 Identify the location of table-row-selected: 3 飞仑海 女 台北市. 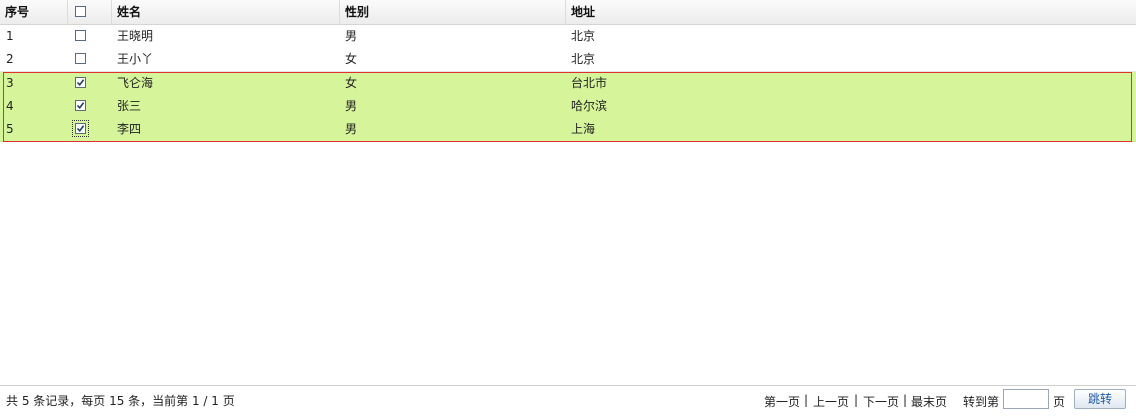
(568, 84).